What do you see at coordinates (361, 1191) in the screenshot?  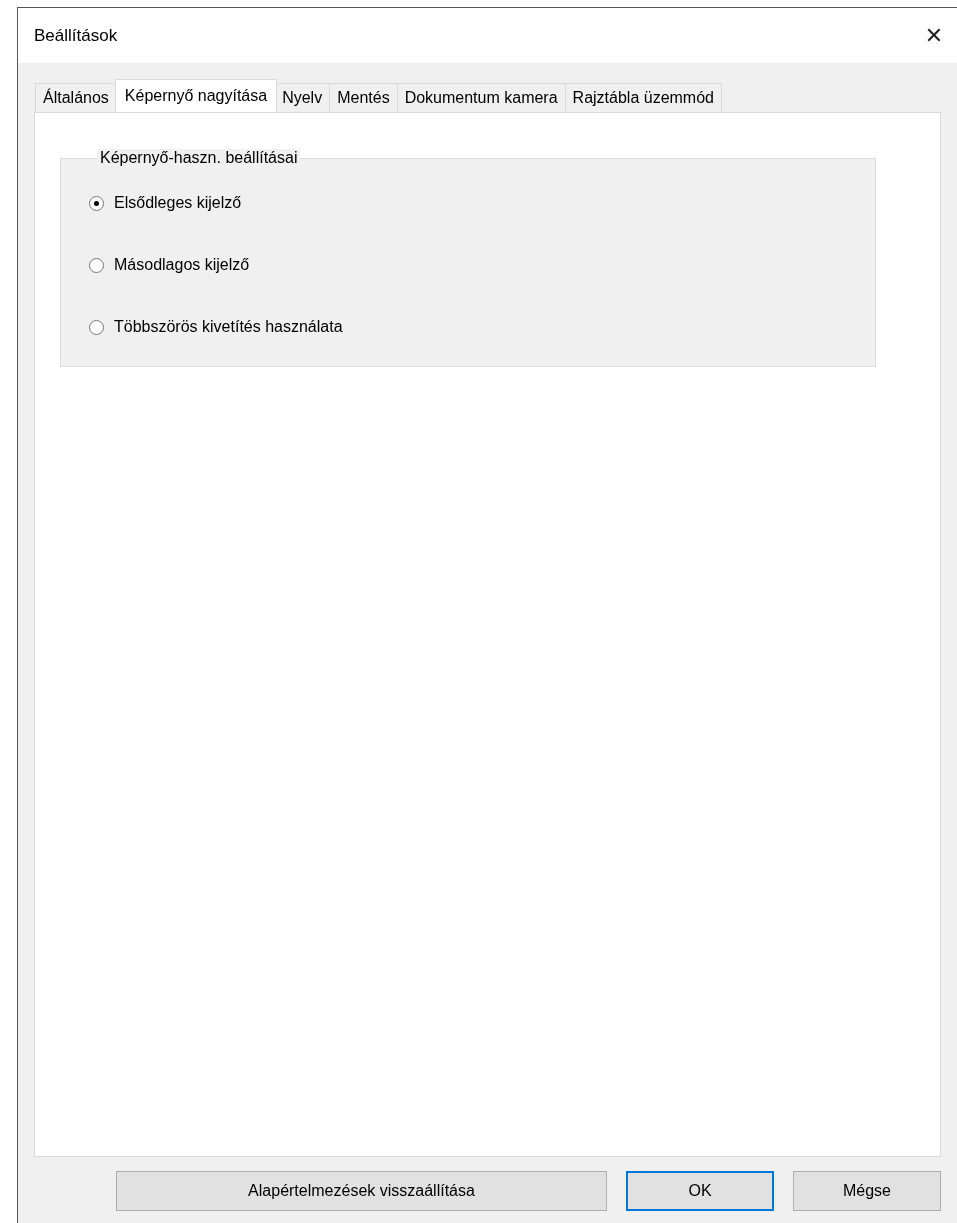 I see `dialog-button: Alapértelmezések visszaállítása` at bounding box center [361, 1191].